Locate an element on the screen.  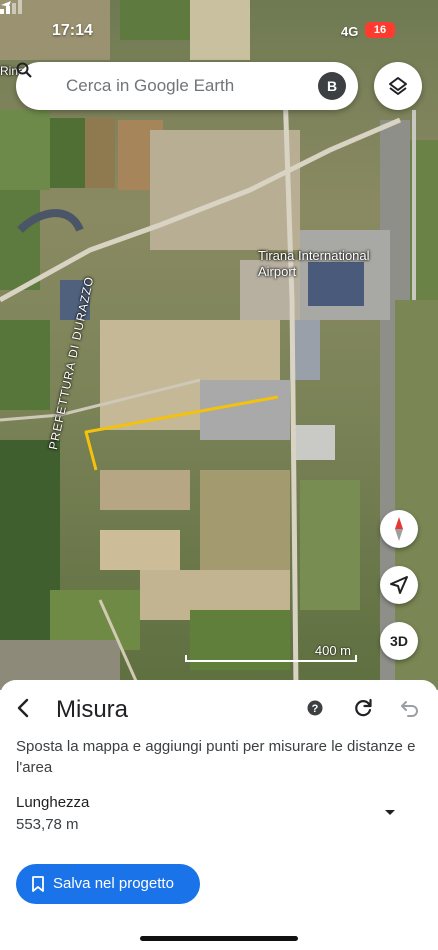
map-scale: 400 m is located at coordinates (271, 652).